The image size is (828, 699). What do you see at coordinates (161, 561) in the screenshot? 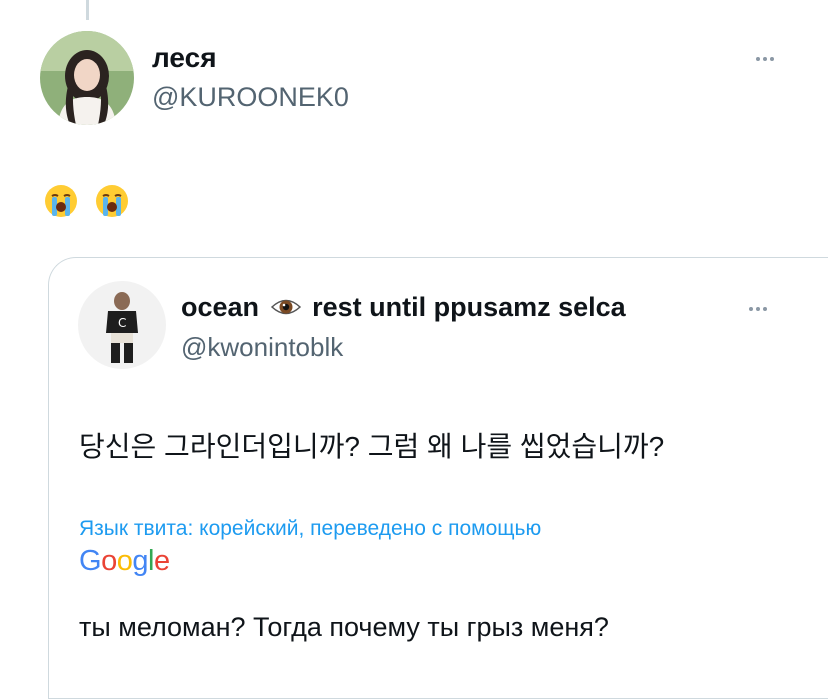
I see `google-letter: e` at bounding box center [161, 561].